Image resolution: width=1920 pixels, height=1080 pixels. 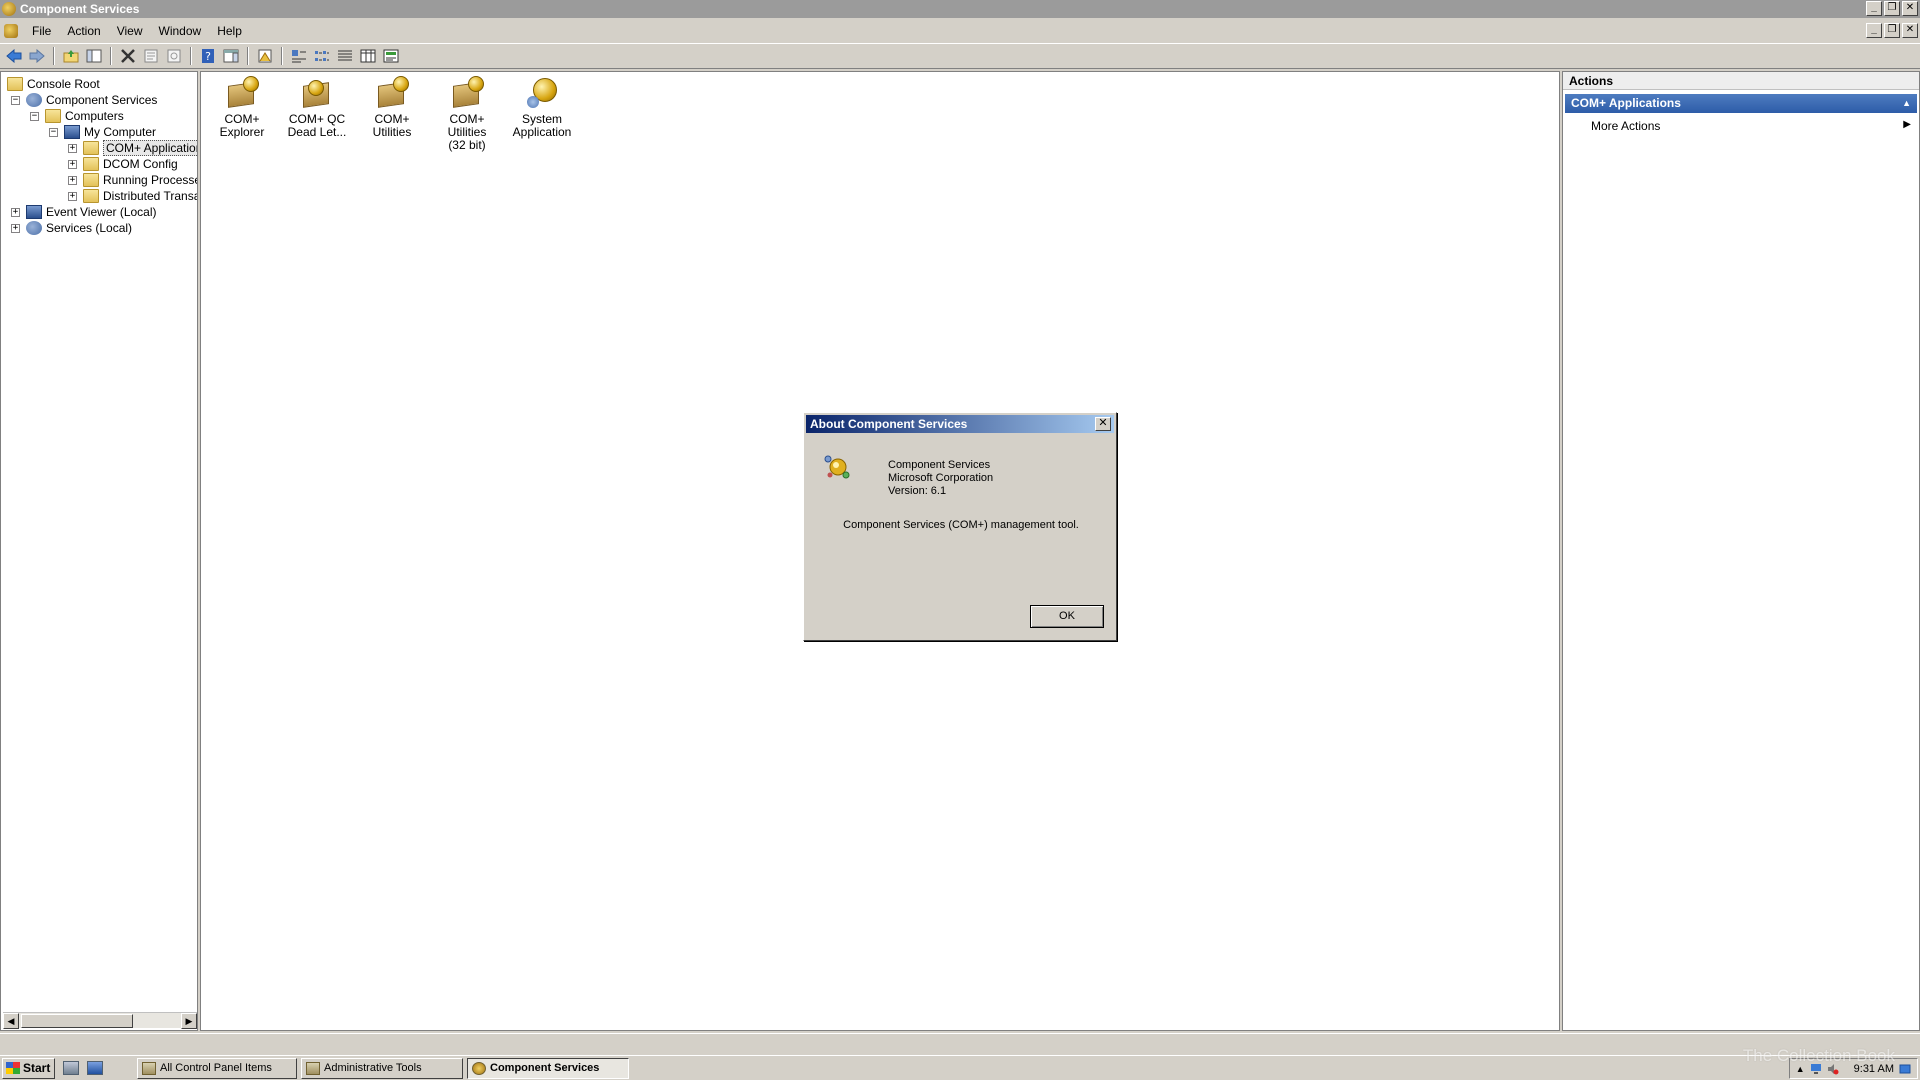 I want to click on show-hide-action-pane-icon, so click(x=231, y=56).